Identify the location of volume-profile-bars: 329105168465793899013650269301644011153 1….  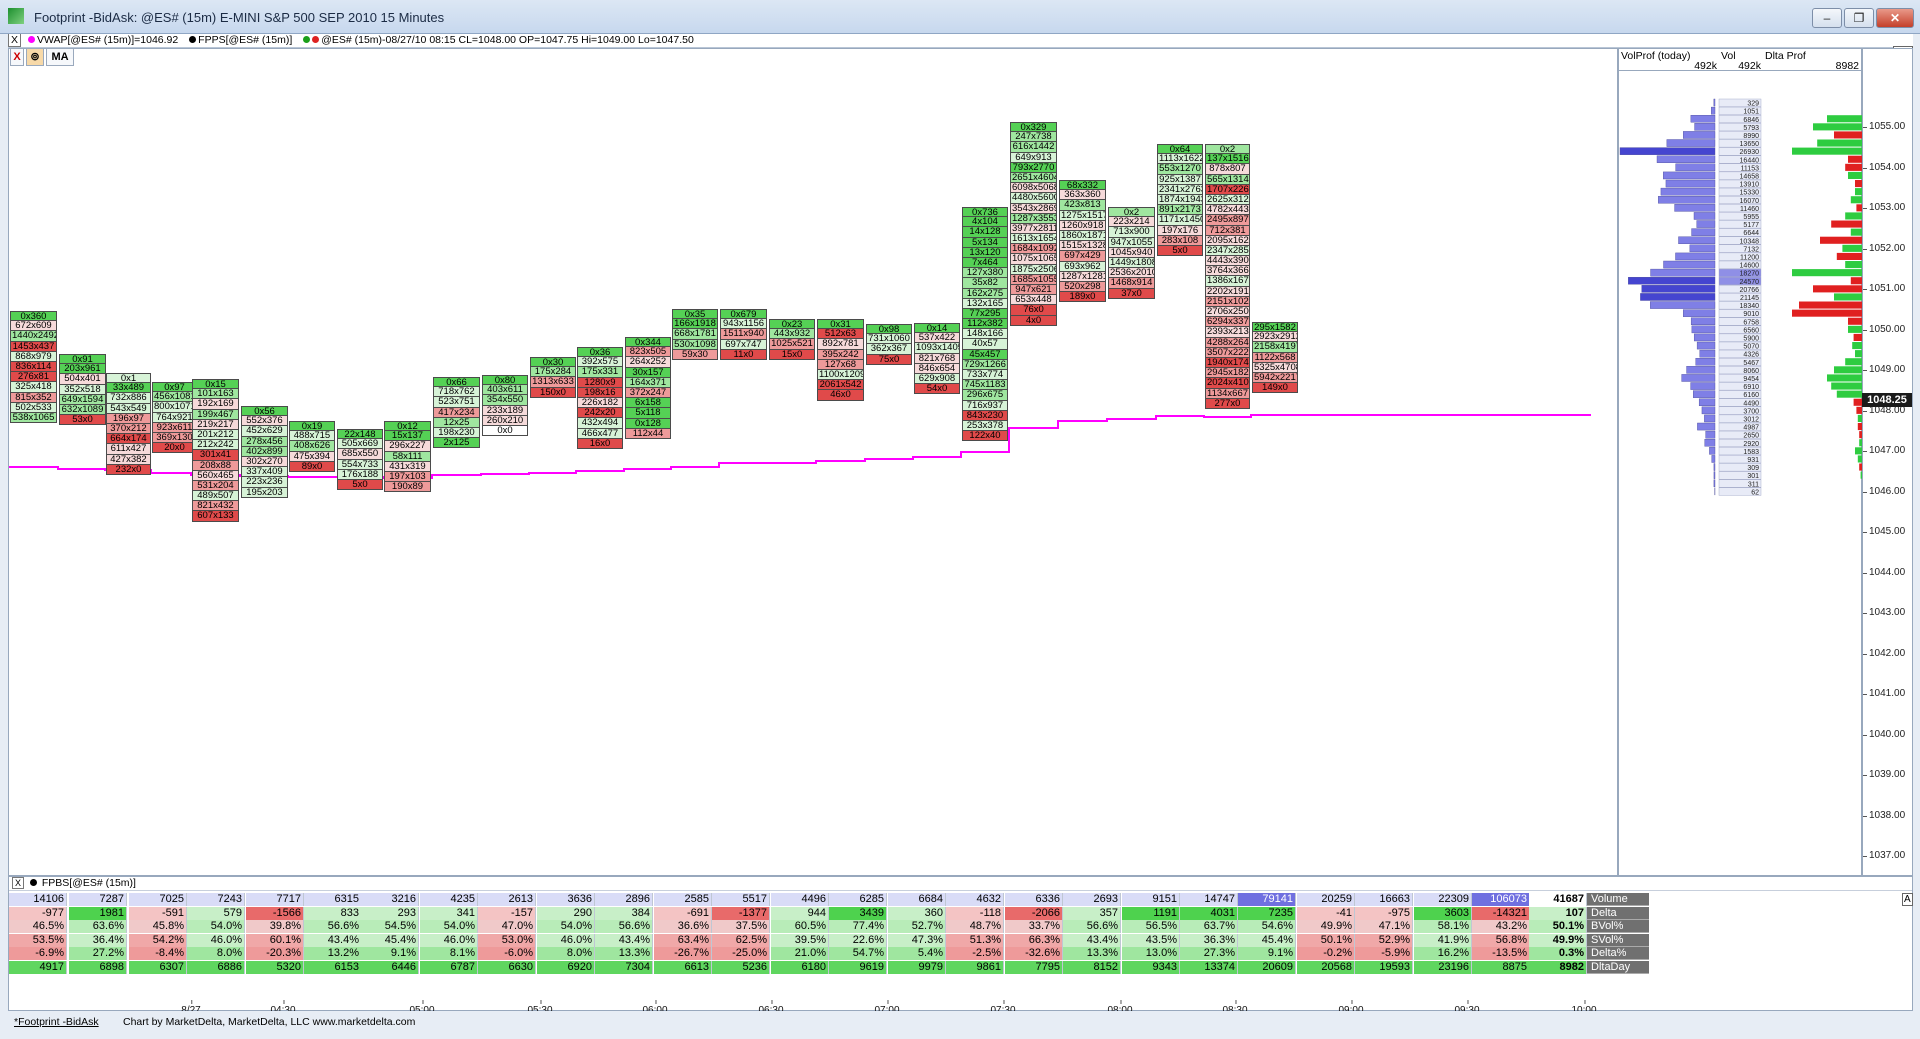
(1740, 297).